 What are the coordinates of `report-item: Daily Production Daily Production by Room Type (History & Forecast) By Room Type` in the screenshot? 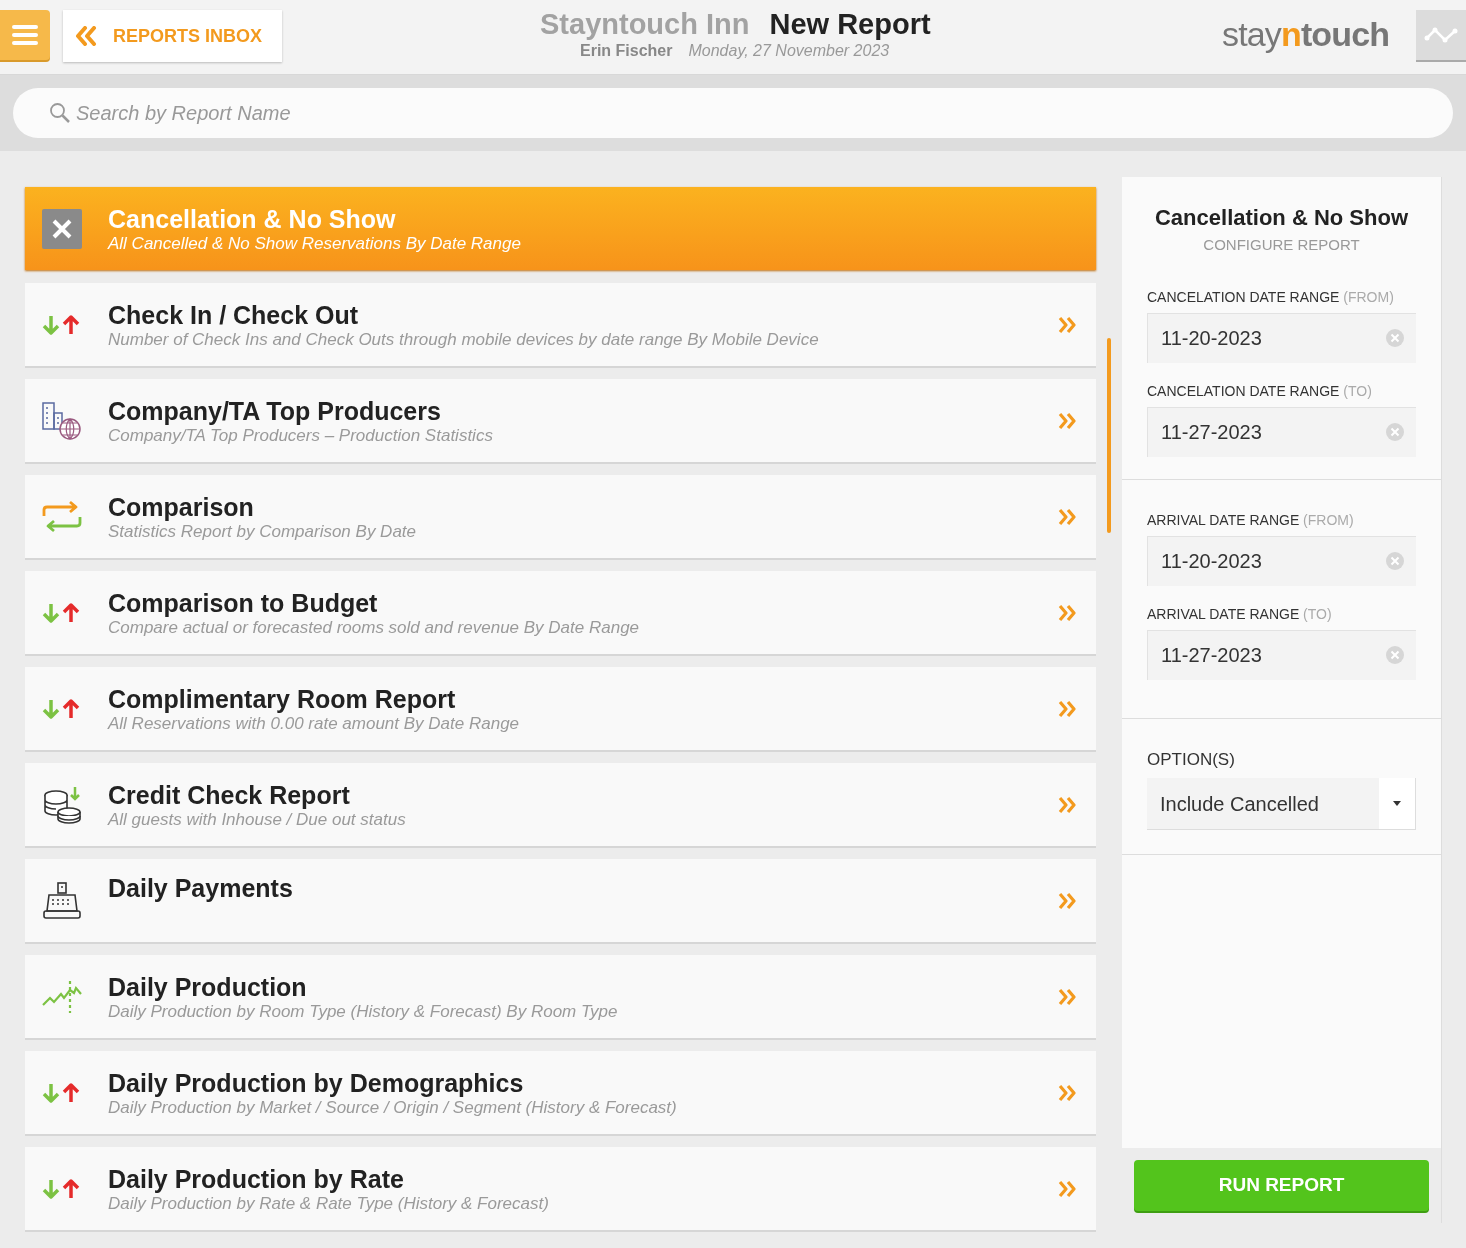 It's located at (560, 996).